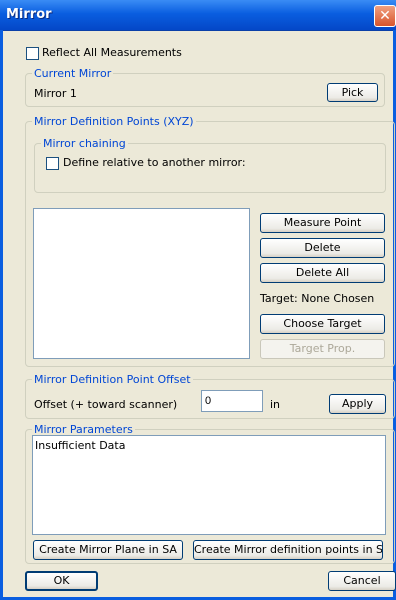 This screenshot has height=600, width=396. Describe the element at coordinates (1, 315) in the screenshot. I see `window-border-left` at that location.